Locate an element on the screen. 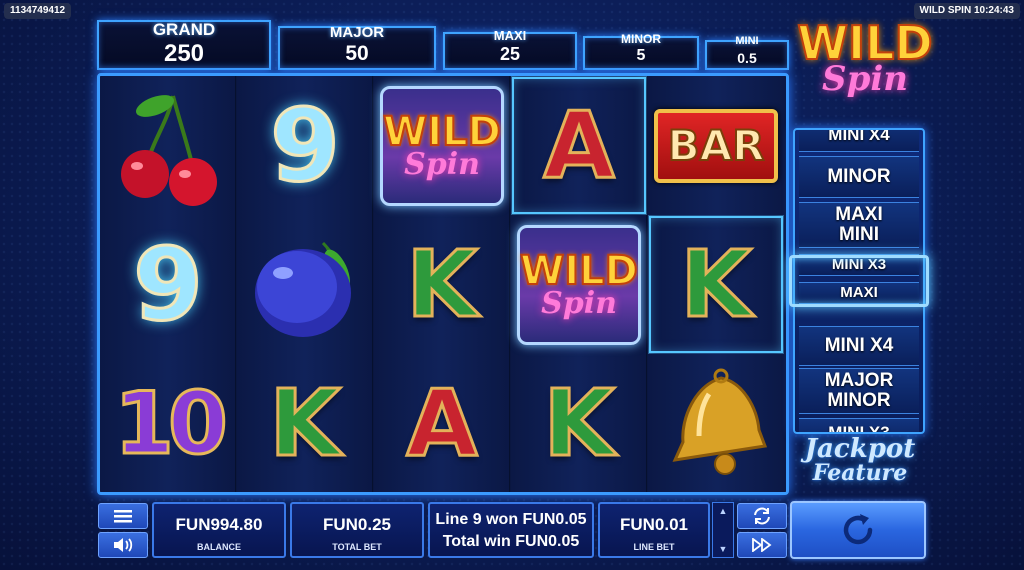 This screenshot has height=570, width=1024. spin-arrow-icon is located at coordinates (858, 529).